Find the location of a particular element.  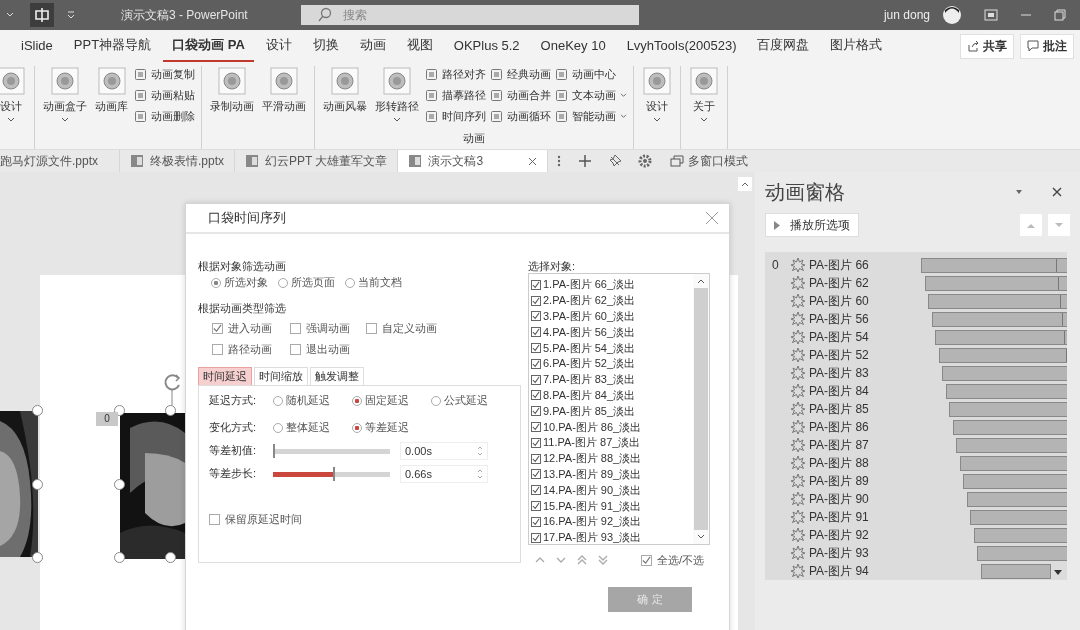

app-icon is located at coordinates (42, 15).